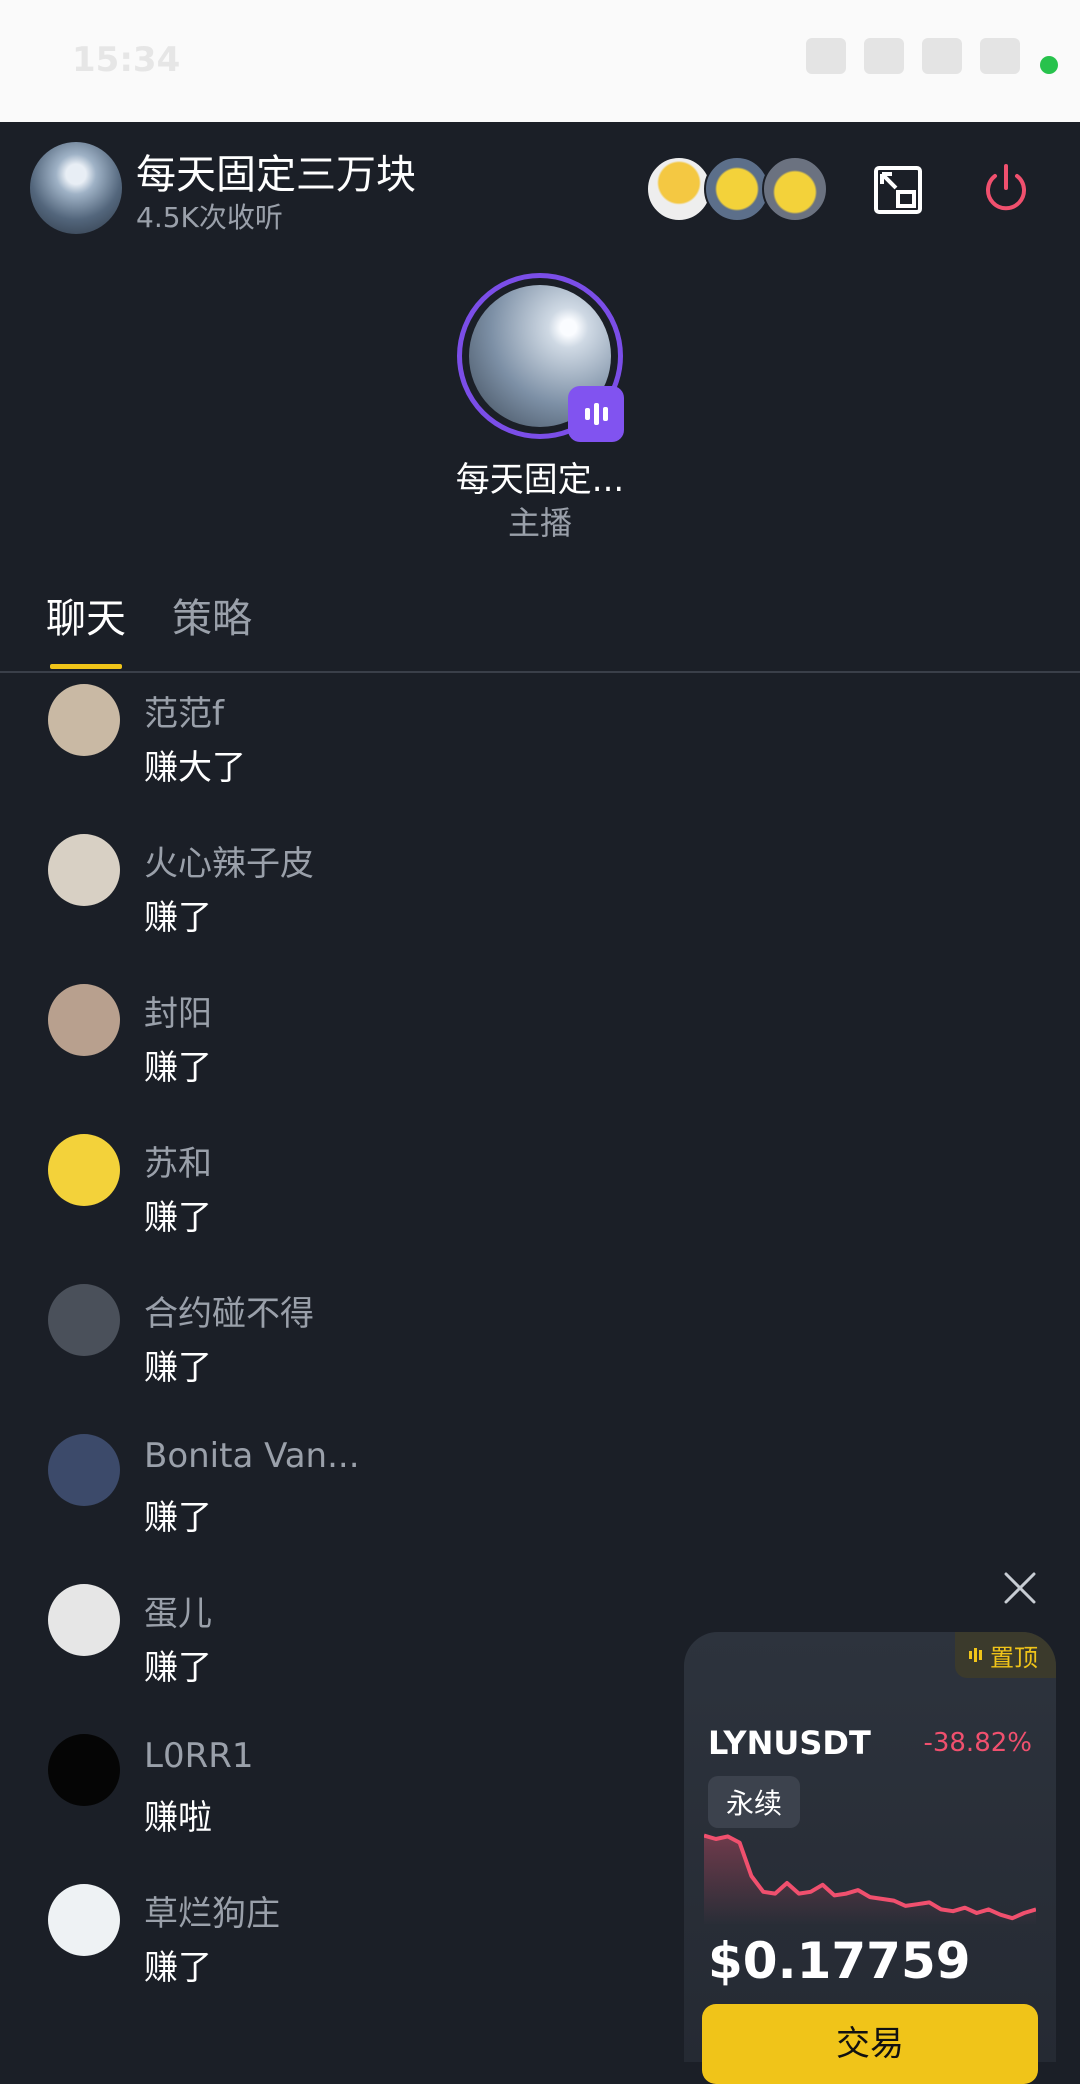 Image resolution: width=1080 pixels, height=2084 pixels. I want to click on status-time: 15:34, so click(126, 60).